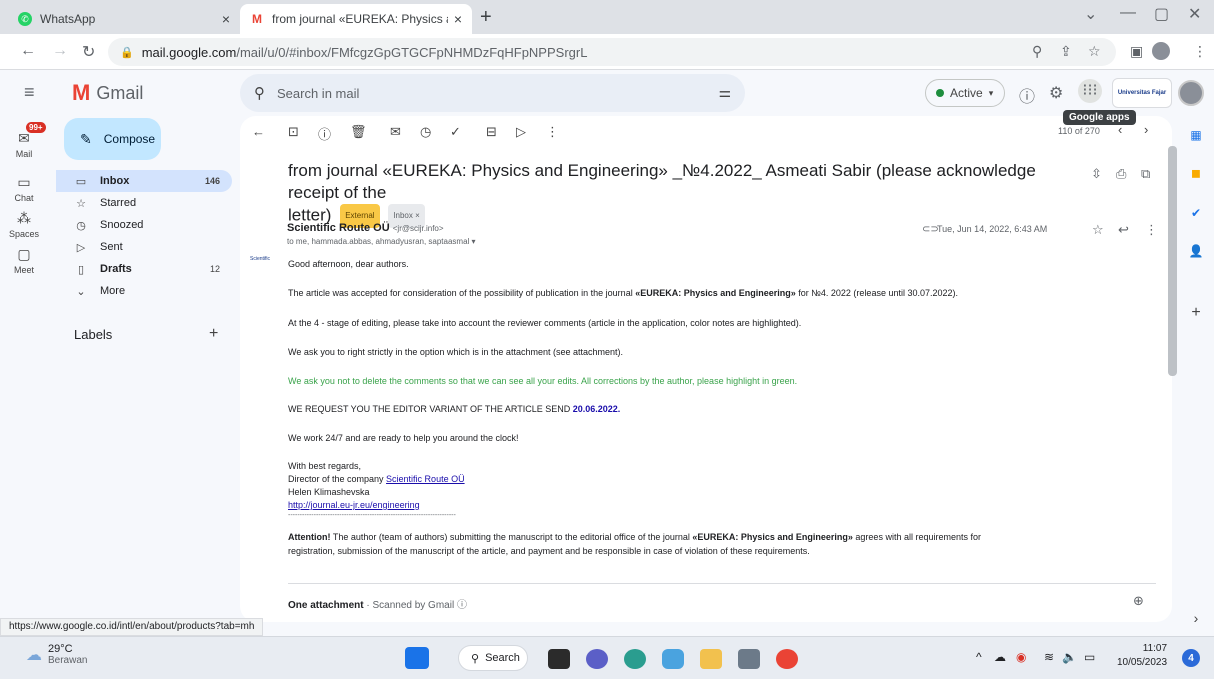  I want to click on minimize-button: —, so click(1128, 13).